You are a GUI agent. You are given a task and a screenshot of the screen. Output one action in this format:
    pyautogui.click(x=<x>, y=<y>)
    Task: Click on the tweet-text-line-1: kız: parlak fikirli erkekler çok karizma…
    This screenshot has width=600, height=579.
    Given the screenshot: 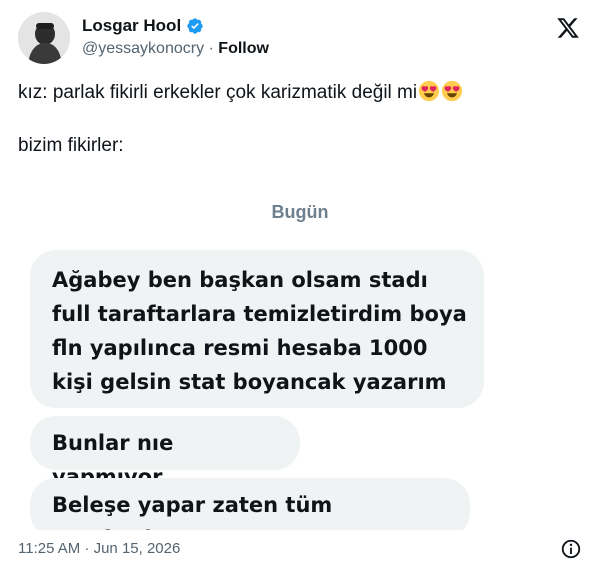 What is the action you would take?
    pyautogui.click(x=240, y=92)
    